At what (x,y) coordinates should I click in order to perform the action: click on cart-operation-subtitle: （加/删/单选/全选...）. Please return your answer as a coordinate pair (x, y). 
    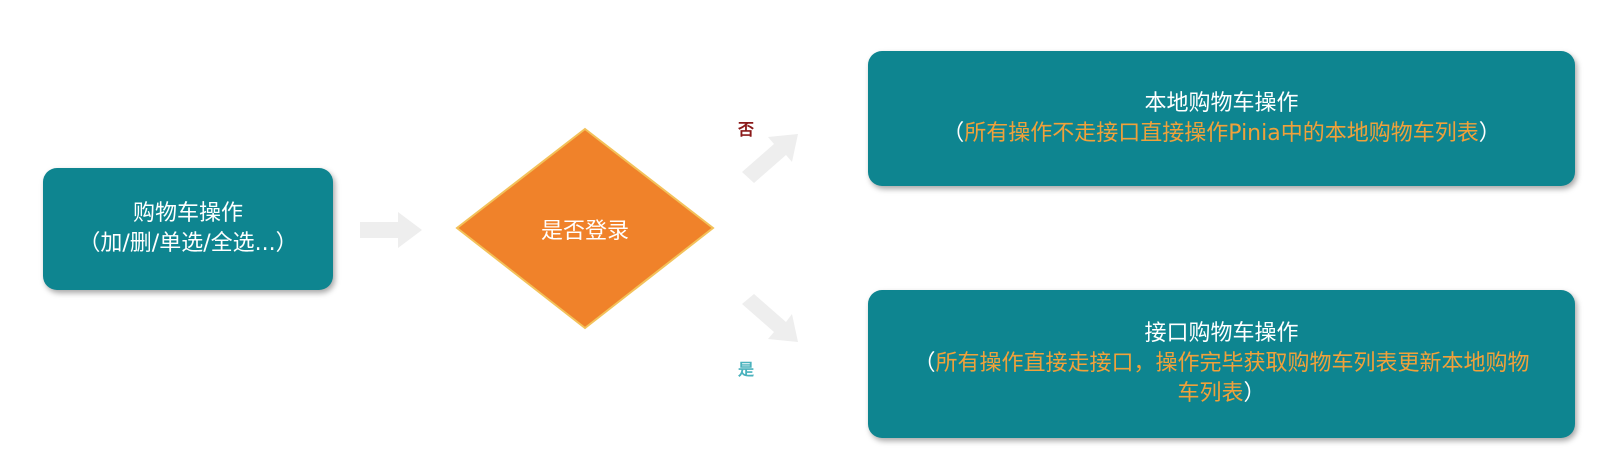
    Looking at the image, I should click on (188, 243).